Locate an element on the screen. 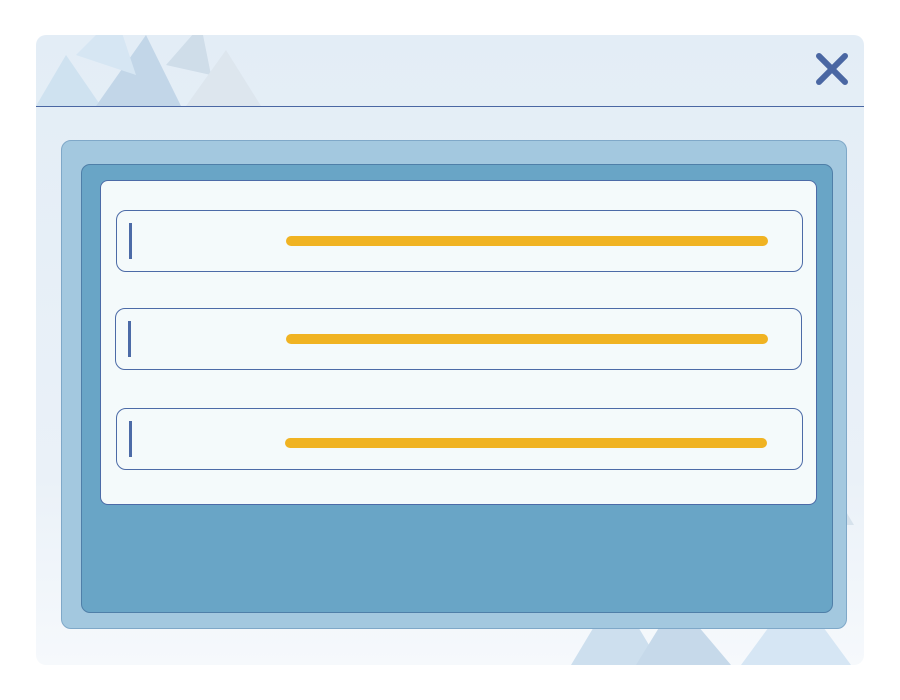 The height and width of the screenshot is (700, 900). dialog-header is located at coordinates (450, 71).